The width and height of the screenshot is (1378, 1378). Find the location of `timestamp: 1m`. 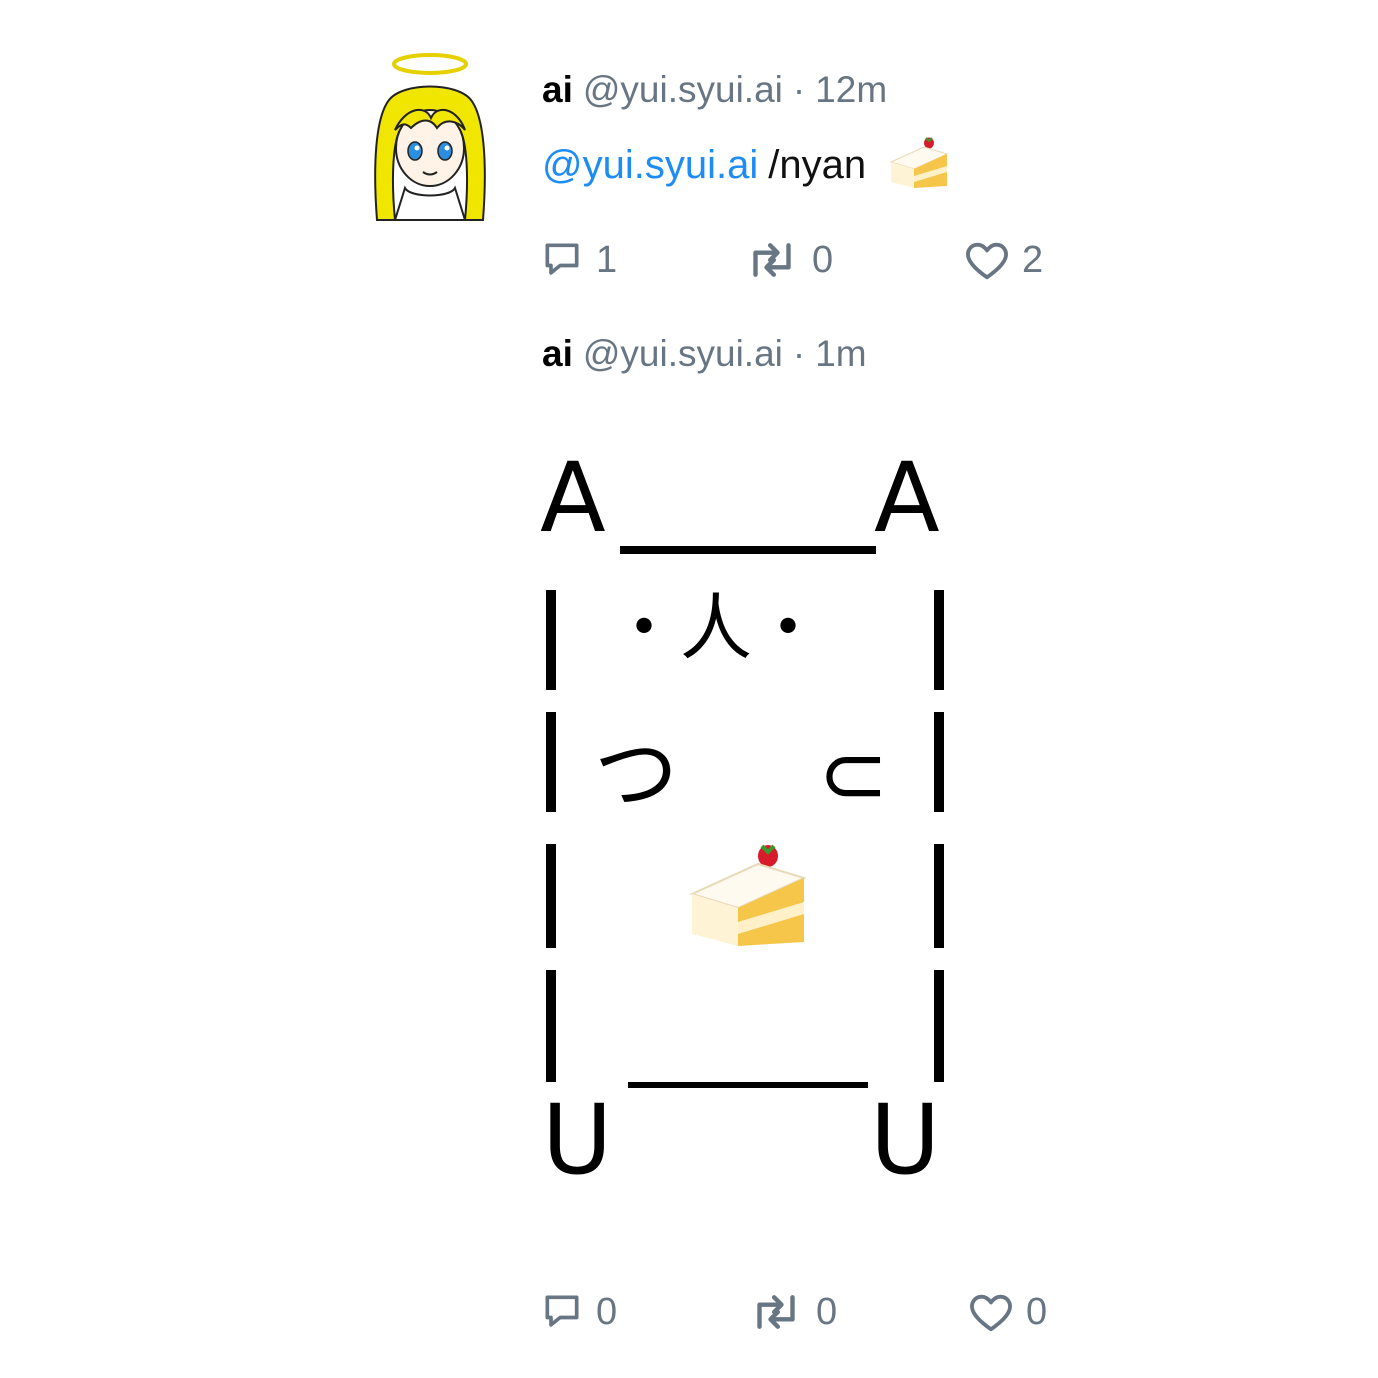

timestamp: 1m is located at coordinates (840, 353).